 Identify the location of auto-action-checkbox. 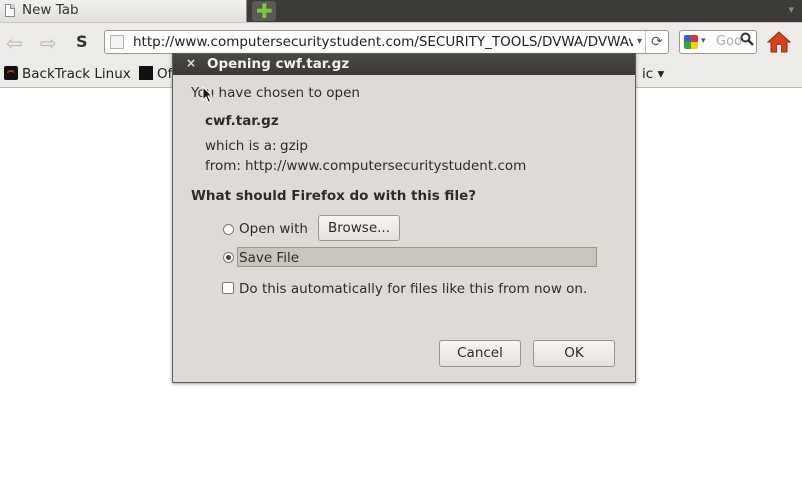
(228, 288).